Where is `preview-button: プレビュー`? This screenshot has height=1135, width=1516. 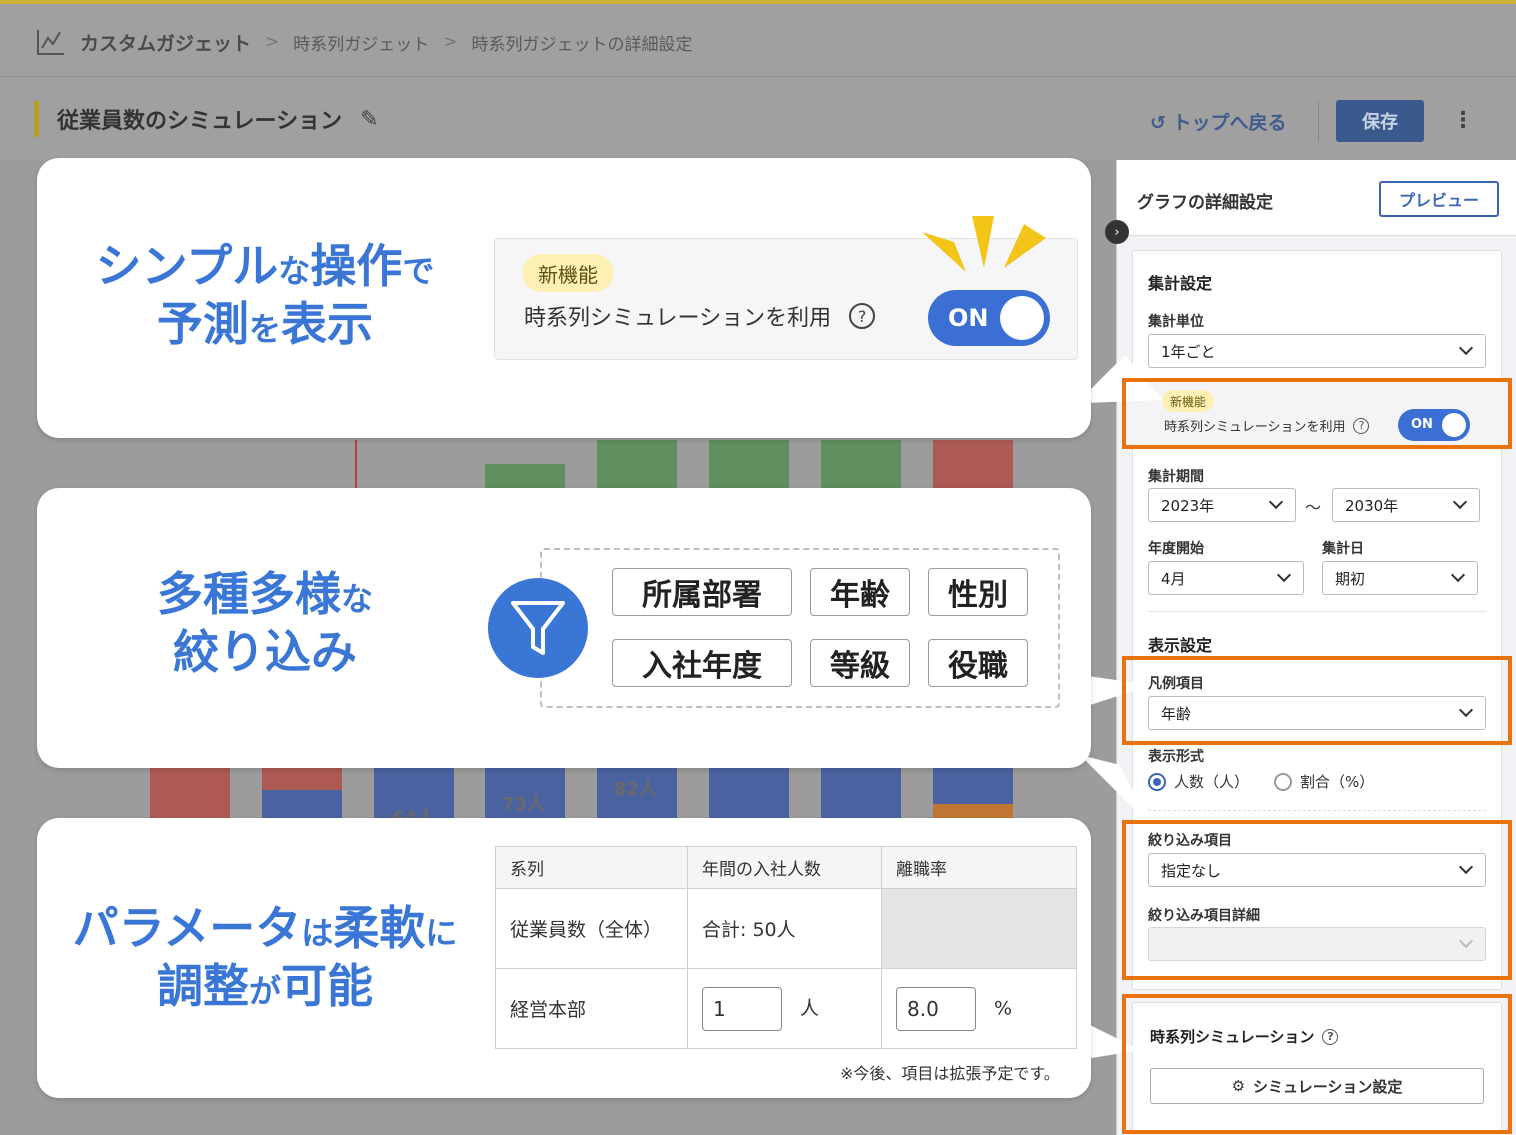
preview-button: プレビュー is located at coordinates (1439, 199).